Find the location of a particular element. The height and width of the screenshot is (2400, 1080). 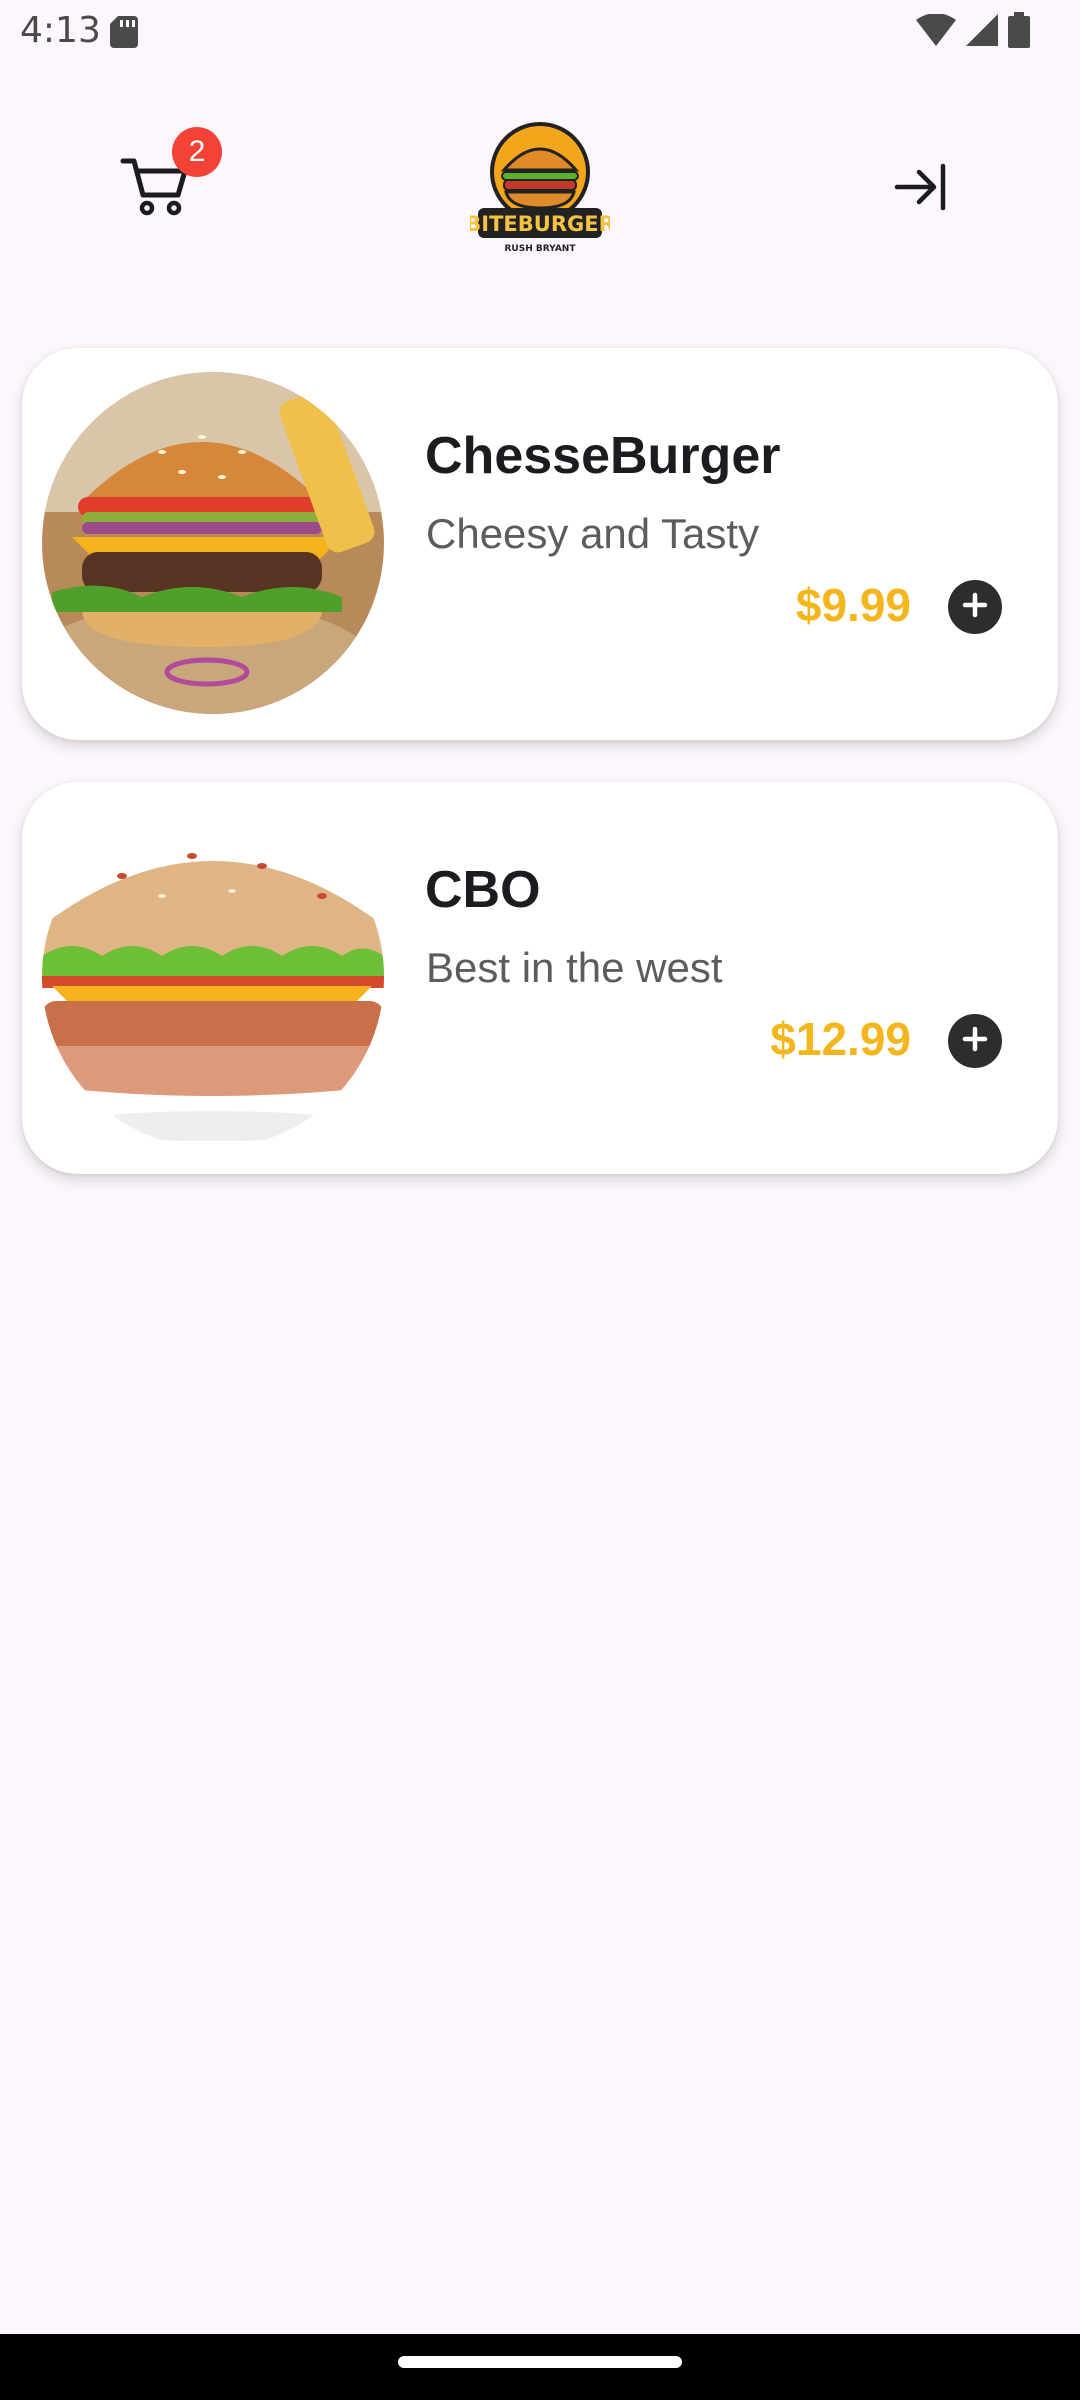

cart-count-badge: 2 is located at coordinates (197, 152).